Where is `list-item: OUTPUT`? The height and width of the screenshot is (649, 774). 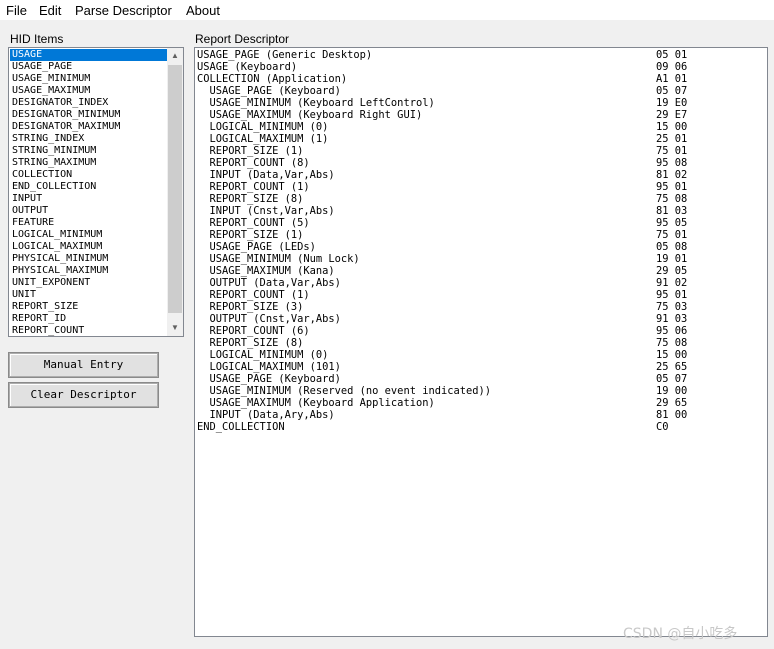
list-item: OUTPUT is located at coordinates (88, 211).